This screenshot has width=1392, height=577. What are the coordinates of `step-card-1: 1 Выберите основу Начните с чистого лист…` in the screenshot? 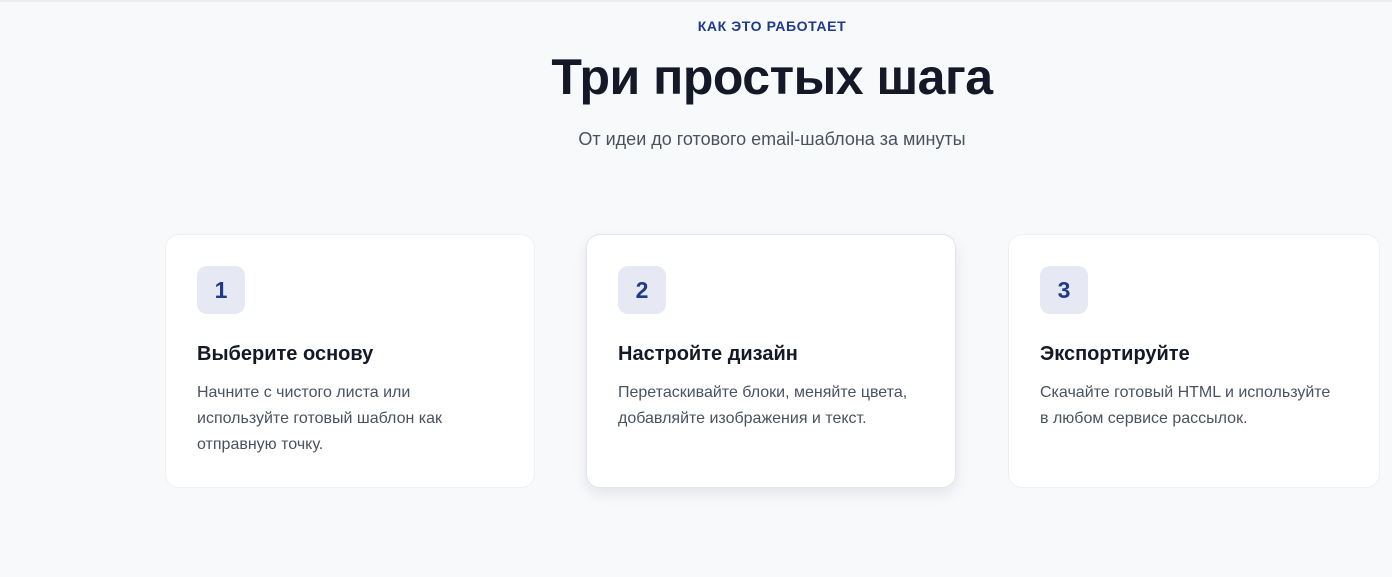 It's located at (350, 361).